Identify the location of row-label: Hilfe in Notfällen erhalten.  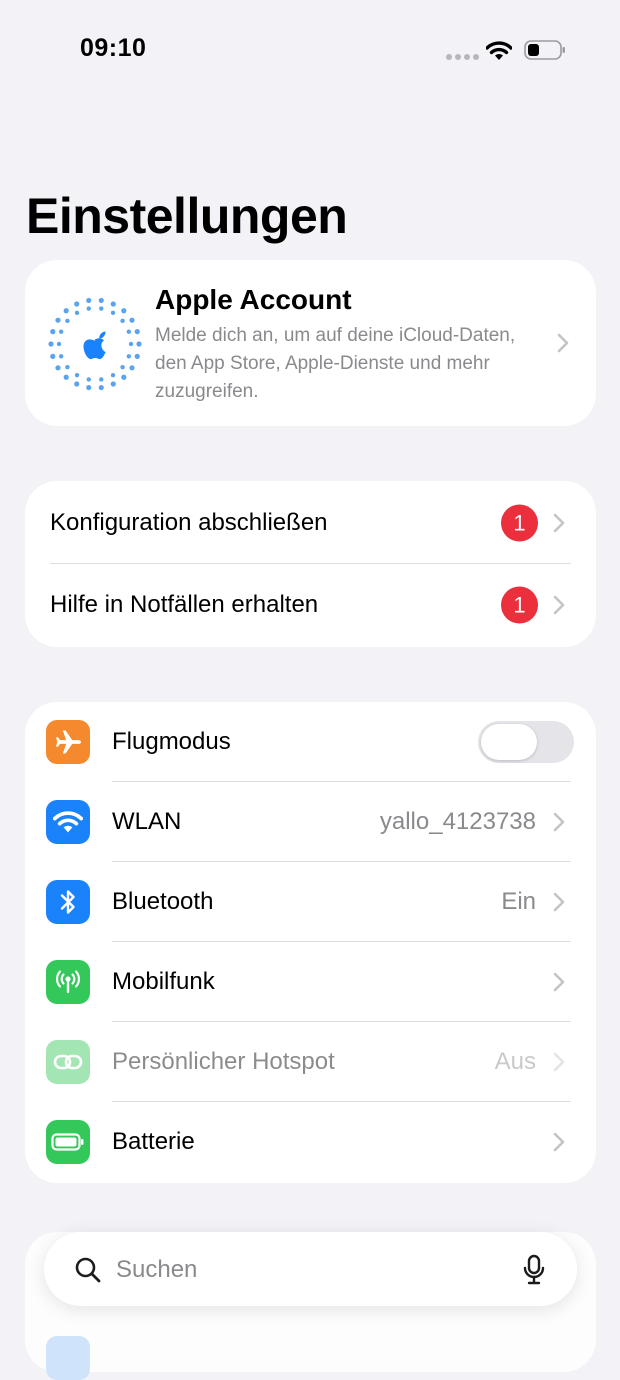
(184, 604).